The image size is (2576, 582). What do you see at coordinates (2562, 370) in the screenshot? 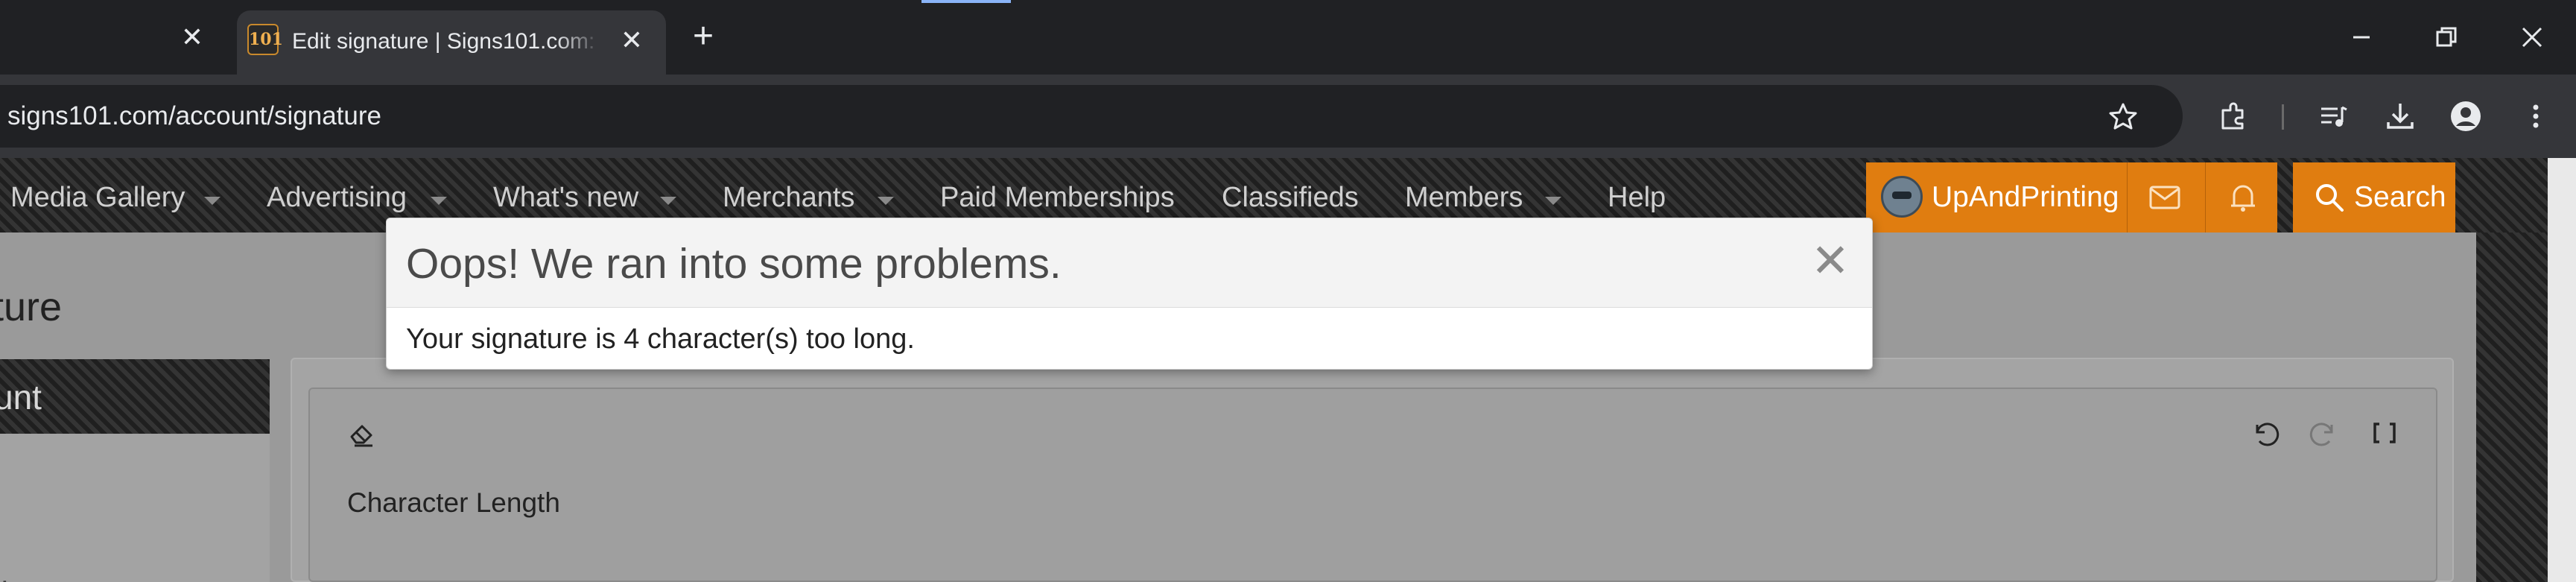
I see `page-scrollbar` at bounding box center [2562, 370].